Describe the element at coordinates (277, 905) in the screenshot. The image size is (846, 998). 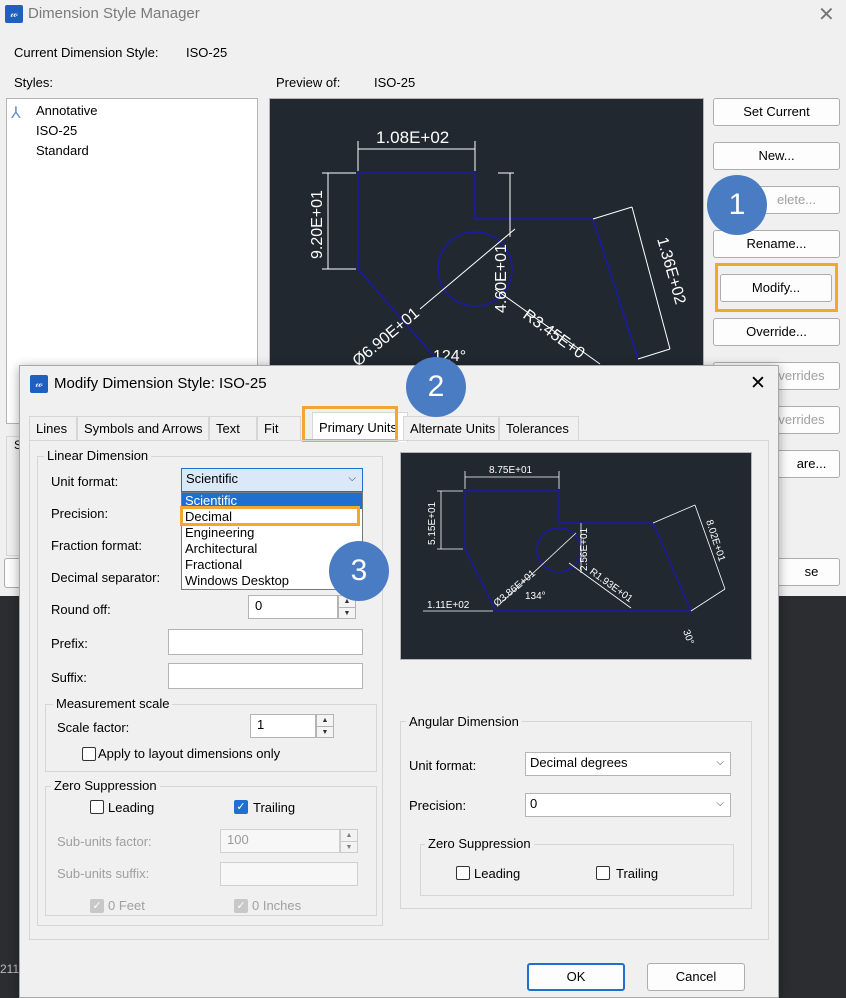
I see `inches-label: 0 Inches` at that location.